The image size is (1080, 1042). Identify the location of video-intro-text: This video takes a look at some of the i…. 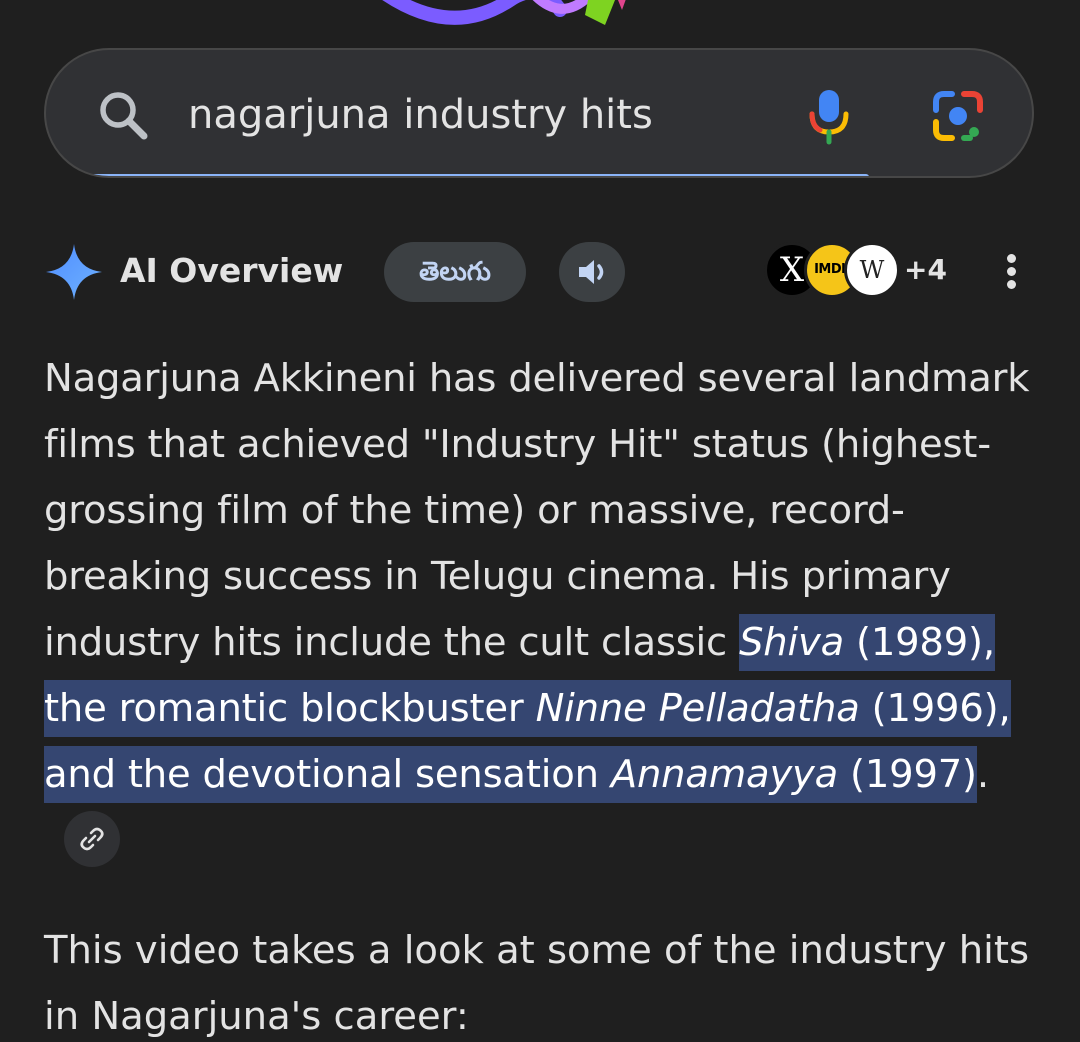
(537, 983).